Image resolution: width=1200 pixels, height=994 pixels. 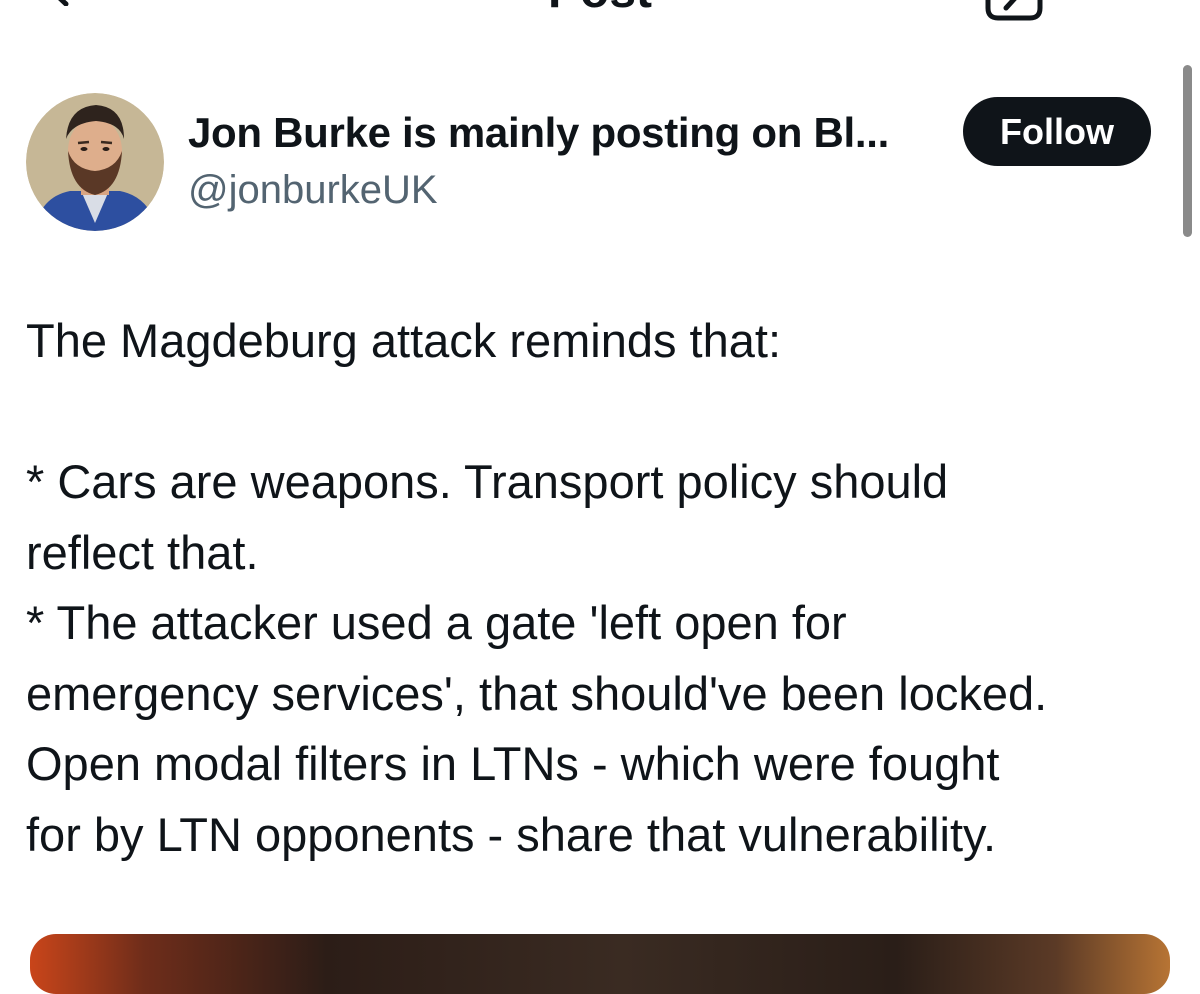 What do you see at coordinates (601, 412) in the screenshot?
I see `post-line-blank` at bounding box center [601, 412].